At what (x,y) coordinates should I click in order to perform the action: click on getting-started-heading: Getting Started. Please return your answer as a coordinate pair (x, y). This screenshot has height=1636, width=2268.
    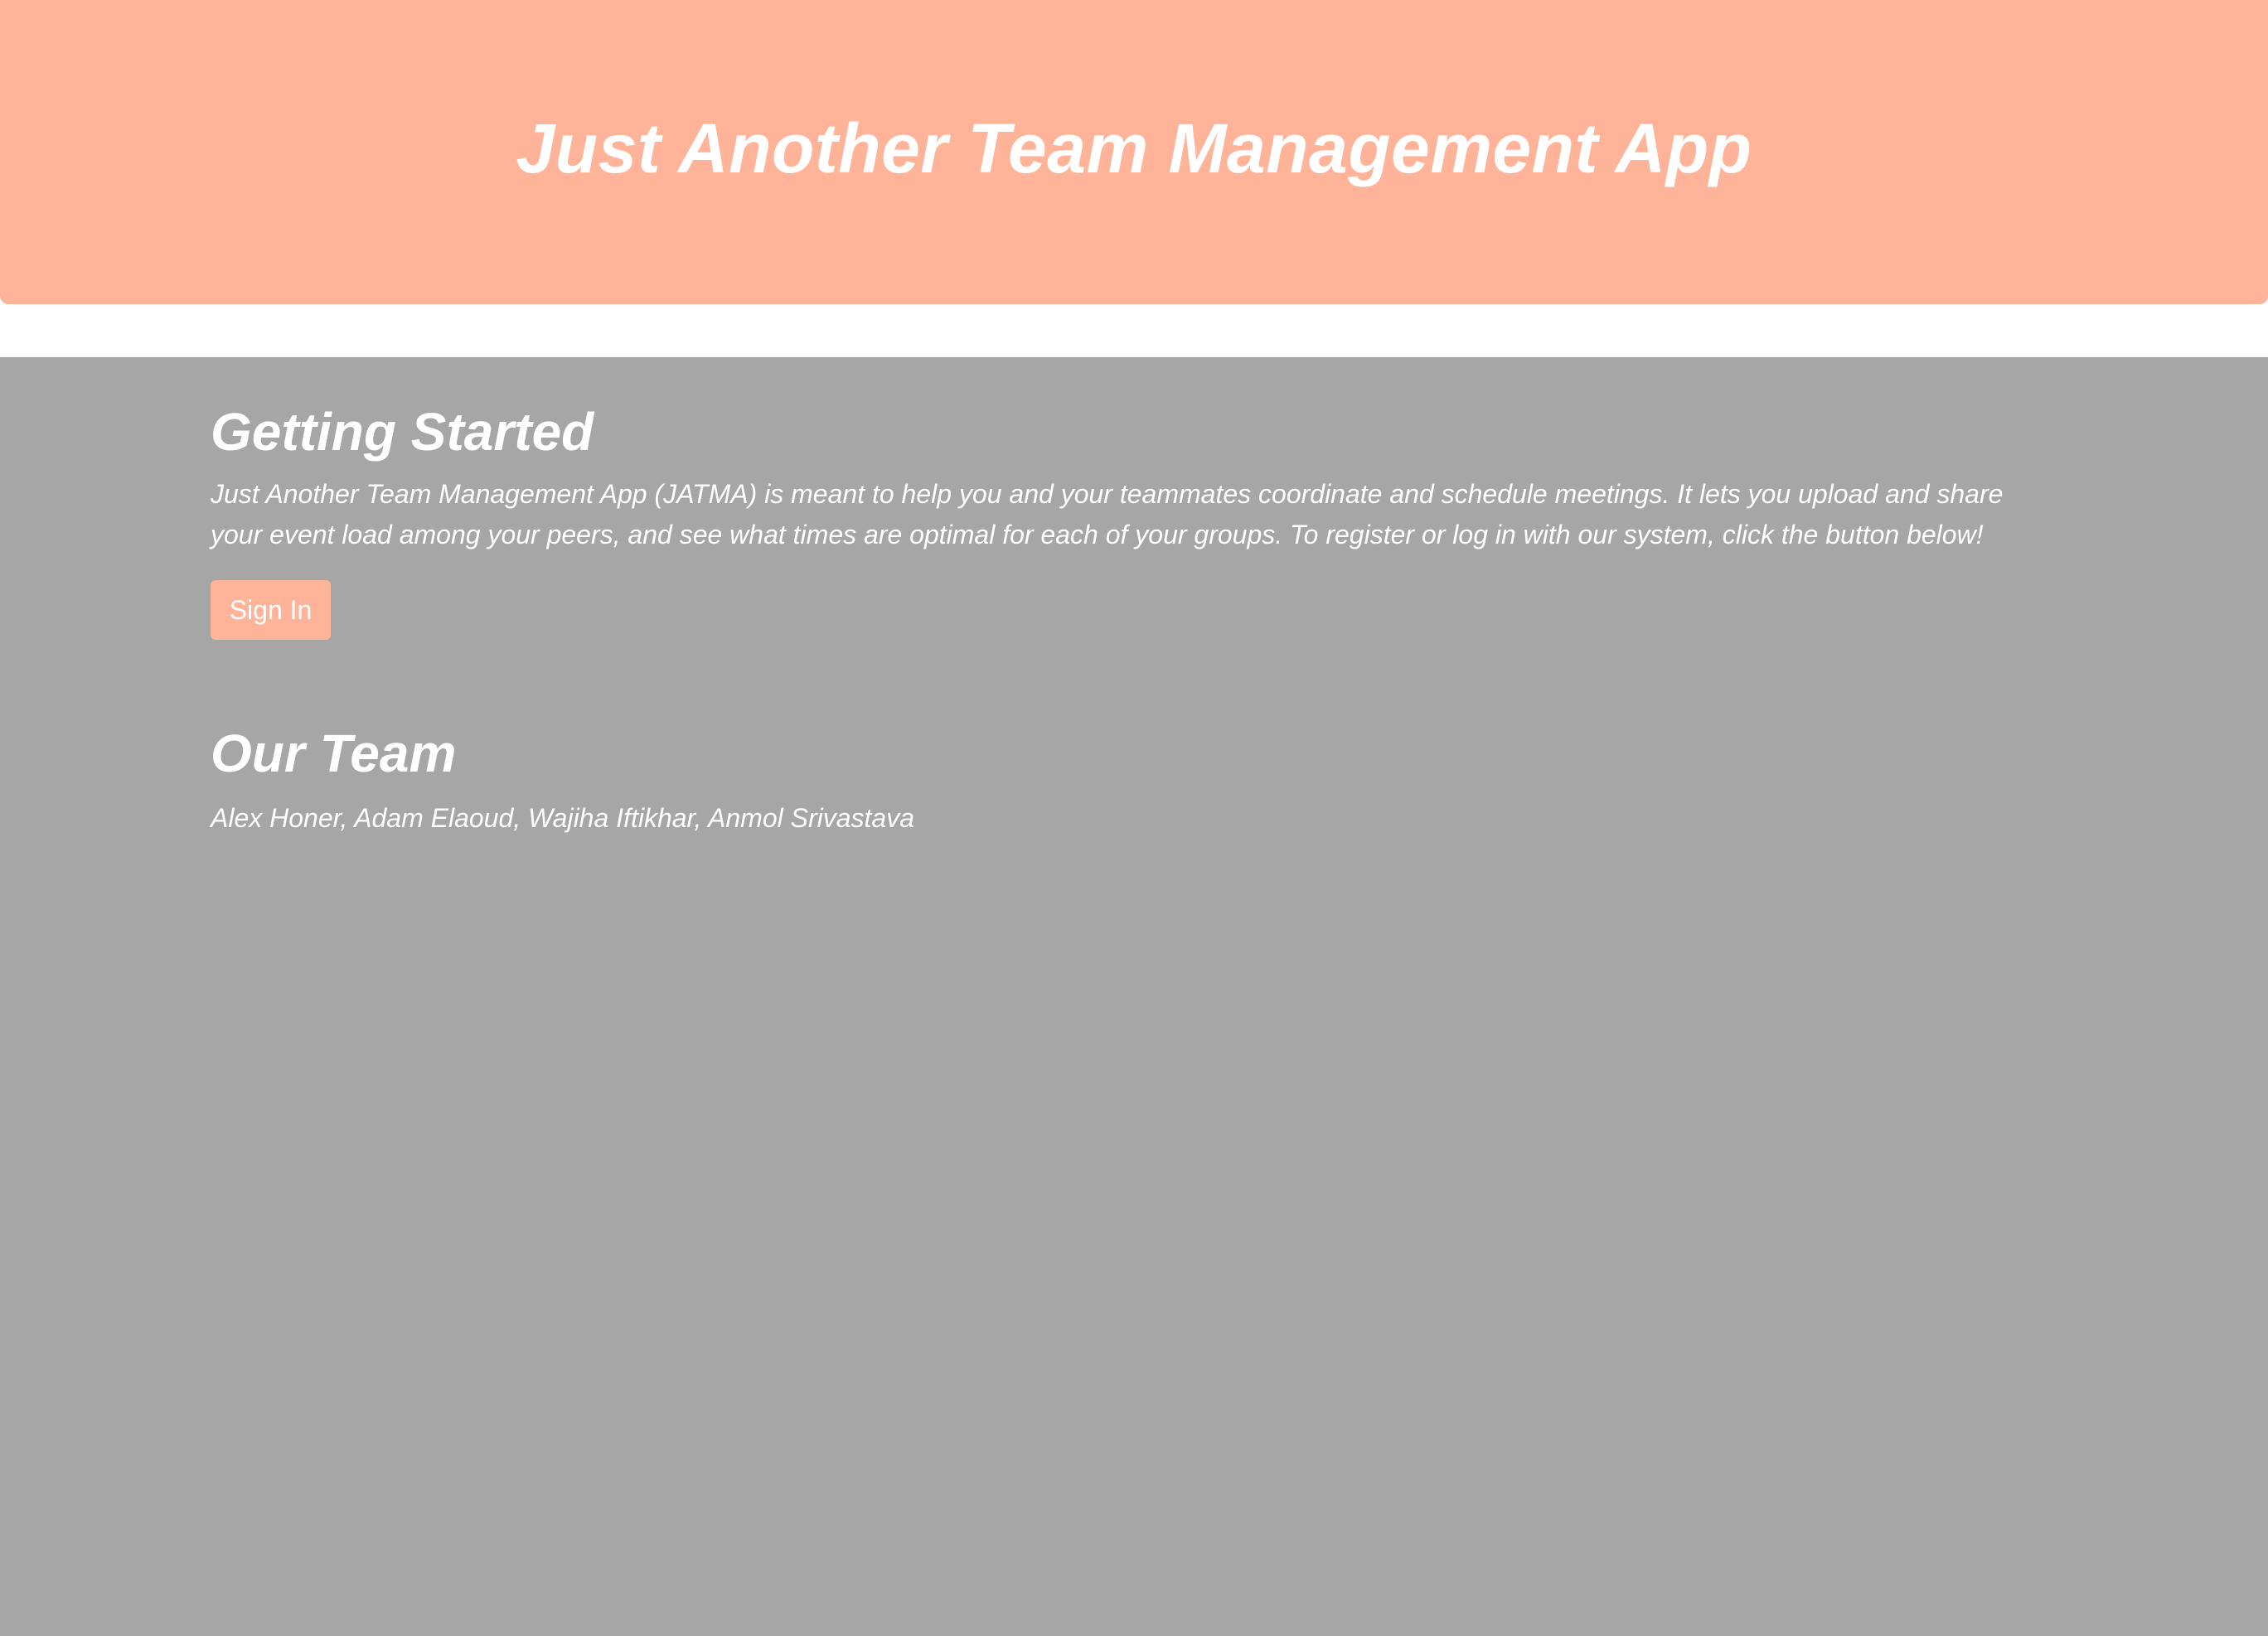
    Looking at the image, I should click on (402, 432).